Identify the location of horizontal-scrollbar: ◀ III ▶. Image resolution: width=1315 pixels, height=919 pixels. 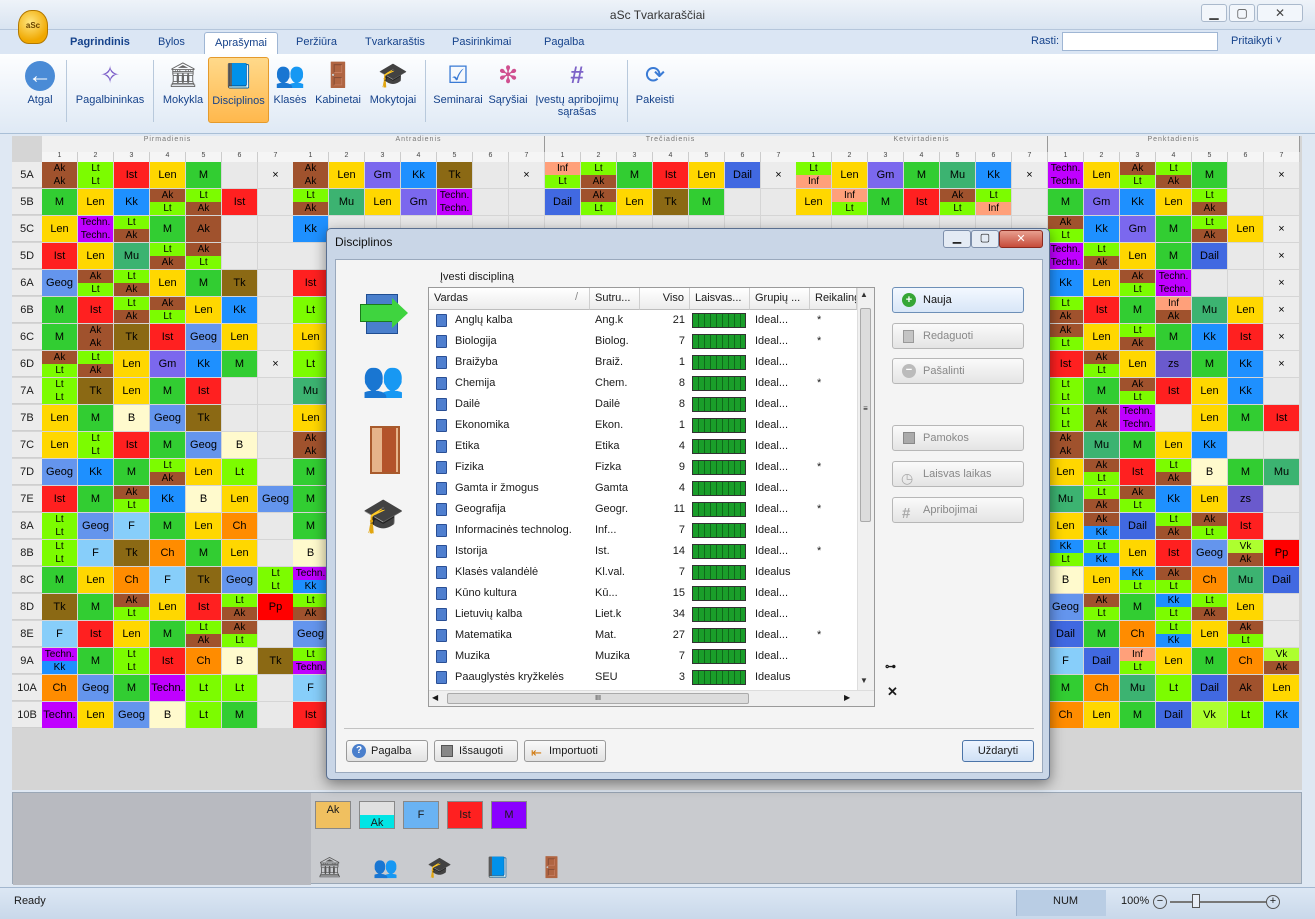
(651, 698).